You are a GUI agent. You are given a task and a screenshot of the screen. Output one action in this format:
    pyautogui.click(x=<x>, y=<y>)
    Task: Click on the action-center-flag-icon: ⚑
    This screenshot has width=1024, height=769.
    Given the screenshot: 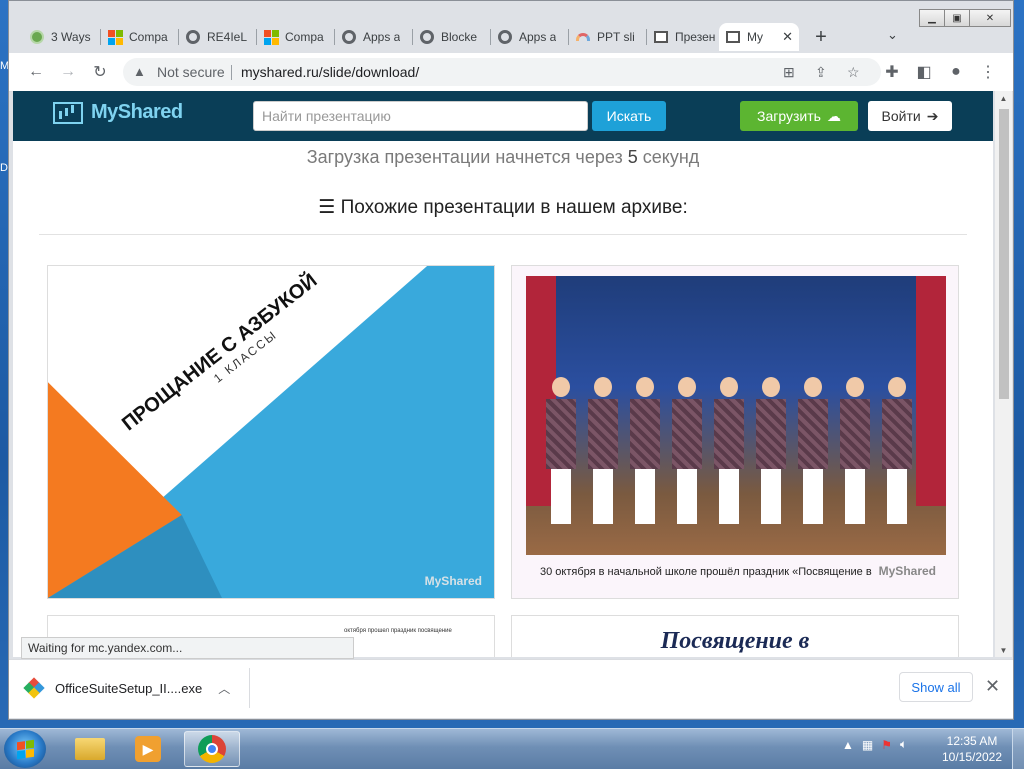 What is the action you would take?
    pyautogui.click(x=886, y=745)
    